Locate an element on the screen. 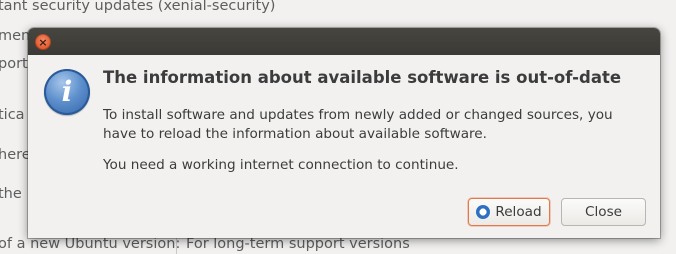  bg-text-line1: men is located at coordinates (15, 36).